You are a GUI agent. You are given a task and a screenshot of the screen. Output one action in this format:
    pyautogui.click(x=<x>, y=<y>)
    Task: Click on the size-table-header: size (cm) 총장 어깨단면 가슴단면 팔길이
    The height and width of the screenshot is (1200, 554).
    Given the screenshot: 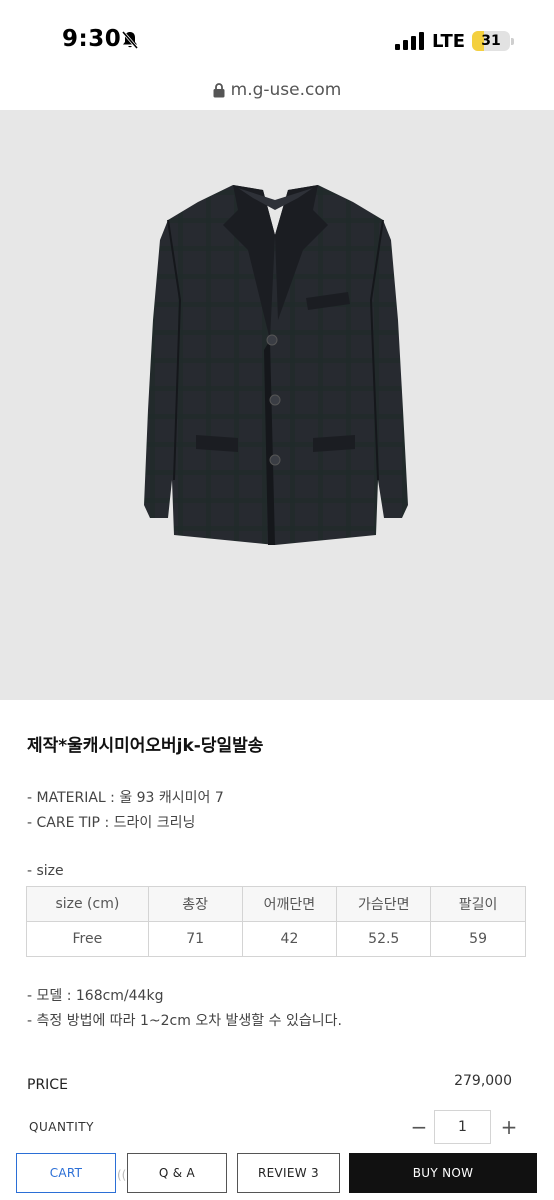 What is the action you would take?
    pyautogui.click(x=276, y=904)
    